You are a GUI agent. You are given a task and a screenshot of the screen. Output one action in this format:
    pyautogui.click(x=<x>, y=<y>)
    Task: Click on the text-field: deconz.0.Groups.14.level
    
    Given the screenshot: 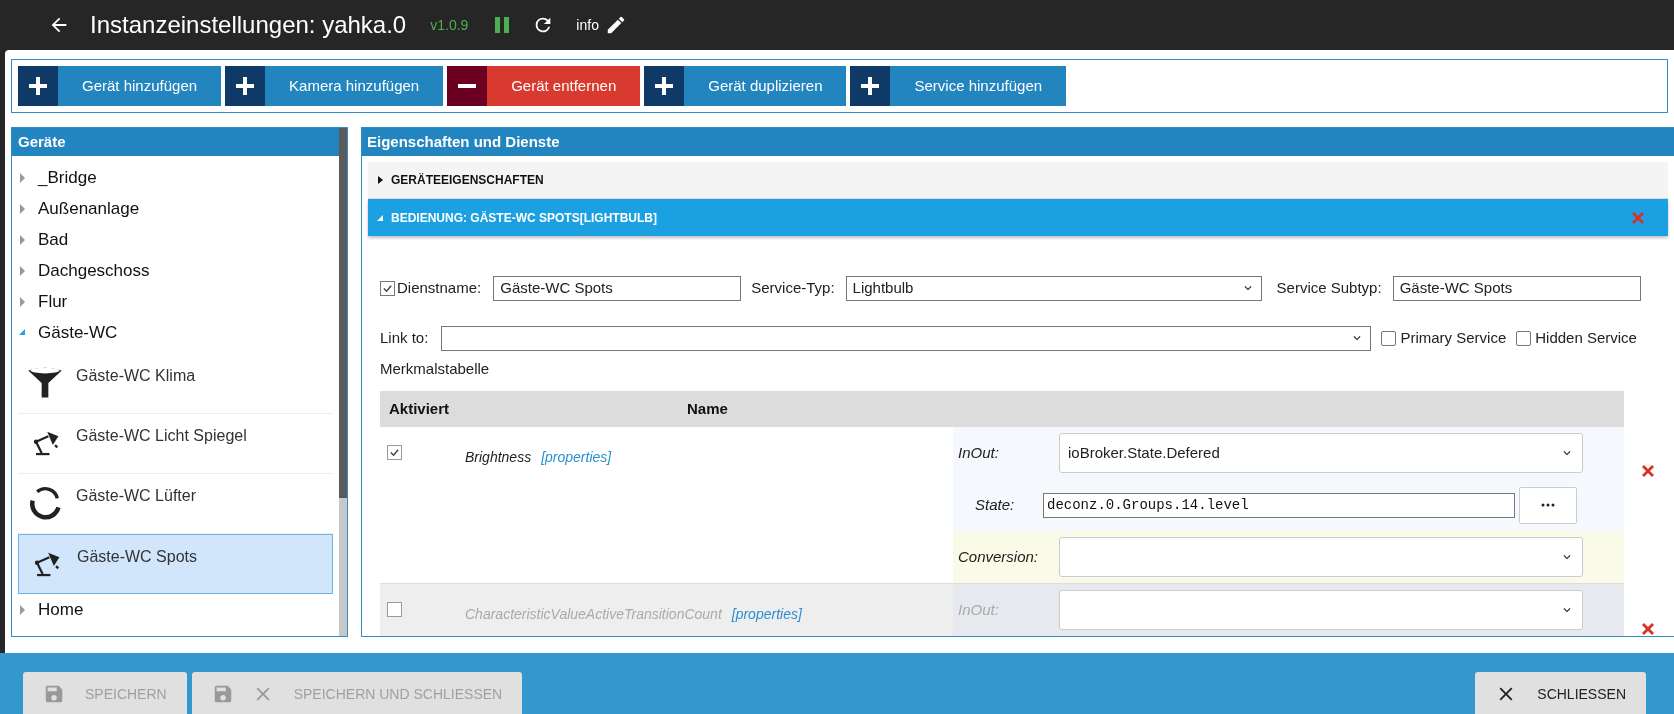 What is the action you would take?
    pyautogui.click(x=1279, y=505)
    